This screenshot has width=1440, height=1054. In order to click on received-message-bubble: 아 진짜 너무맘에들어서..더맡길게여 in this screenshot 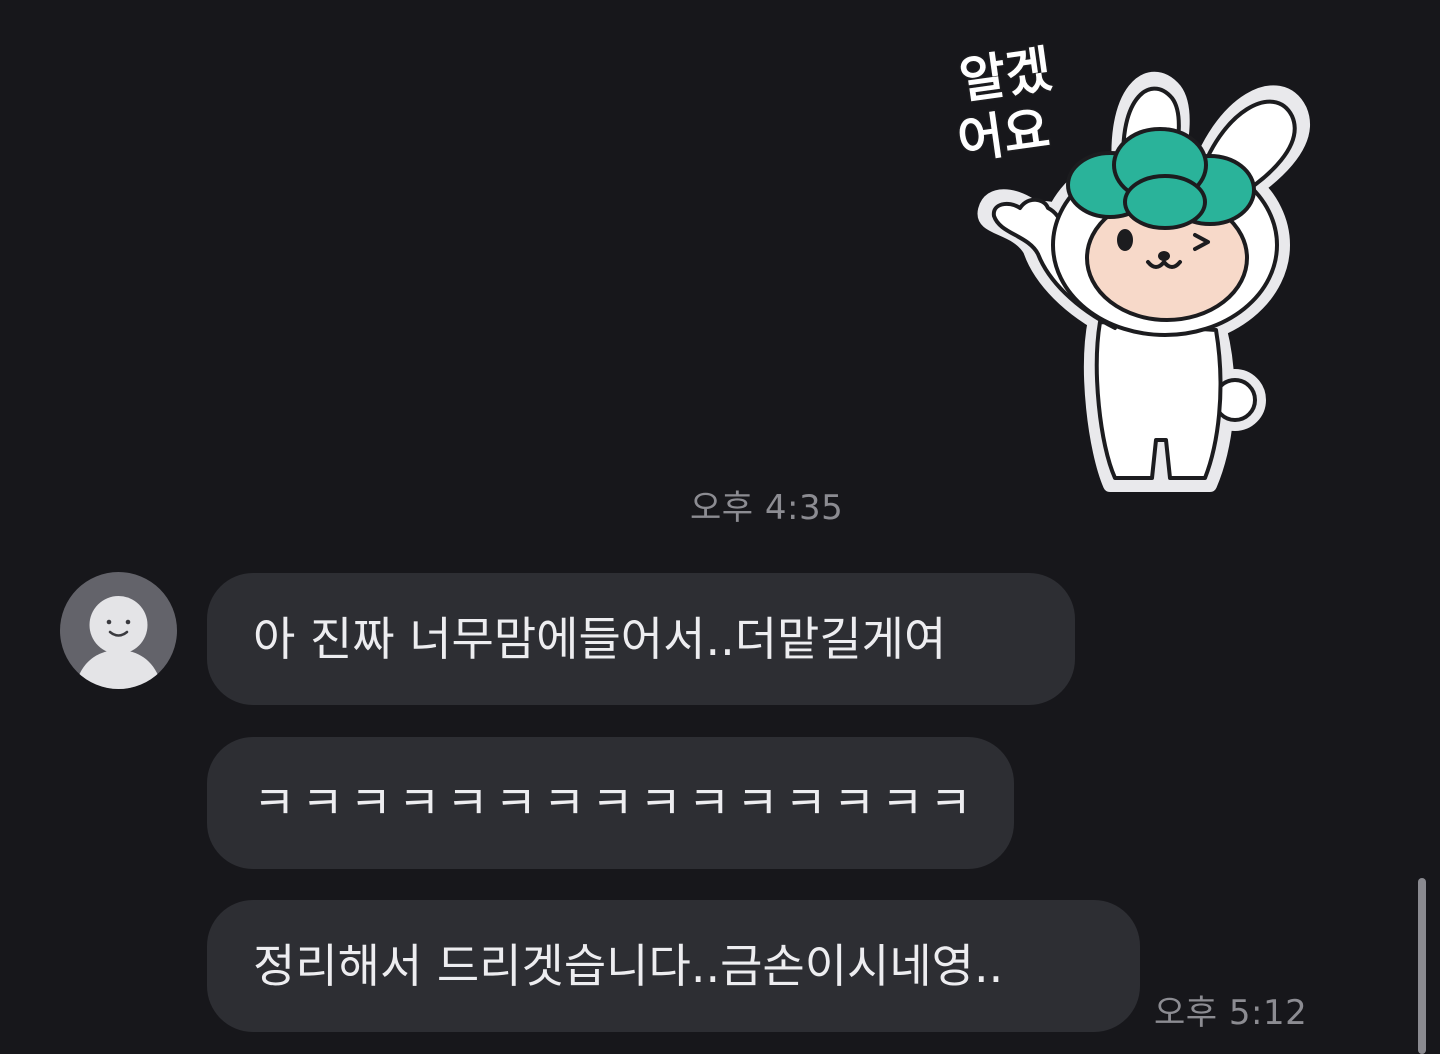, I will do `click(641, 639)`.